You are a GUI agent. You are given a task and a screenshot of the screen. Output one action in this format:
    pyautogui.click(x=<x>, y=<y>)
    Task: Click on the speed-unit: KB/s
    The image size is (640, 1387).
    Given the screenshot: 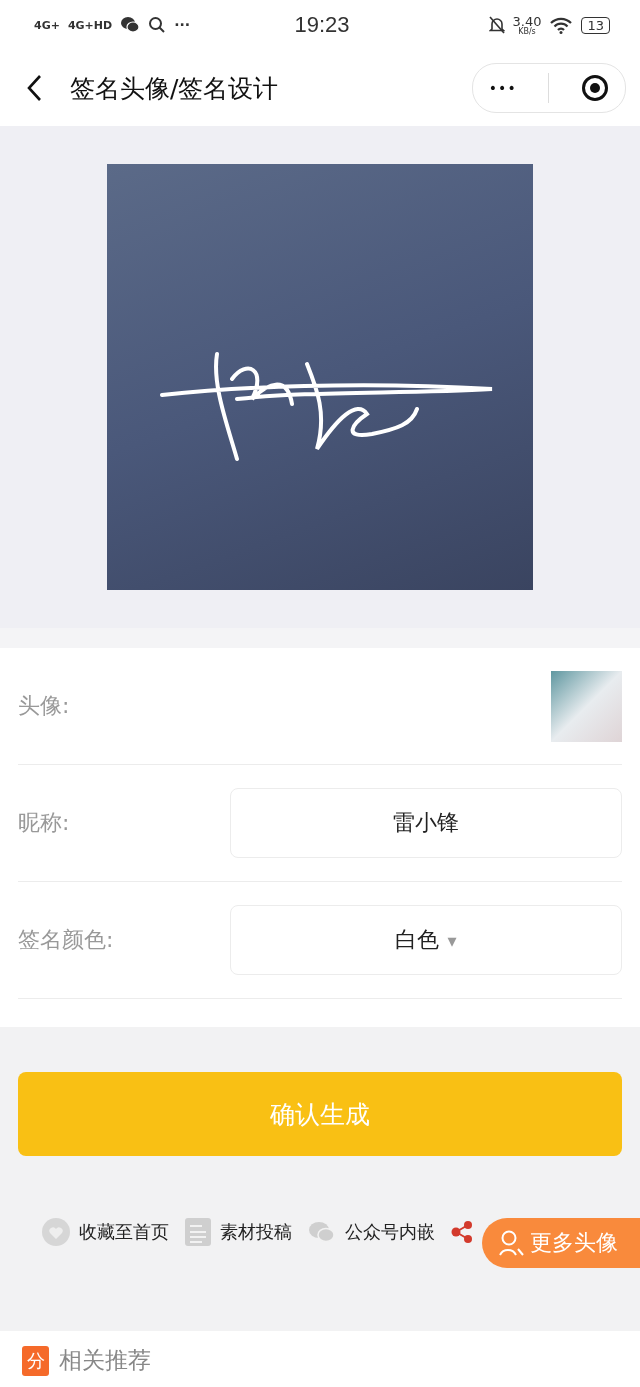 What is the action you would take?
    pyautogui.click(x=527, y=31)
    